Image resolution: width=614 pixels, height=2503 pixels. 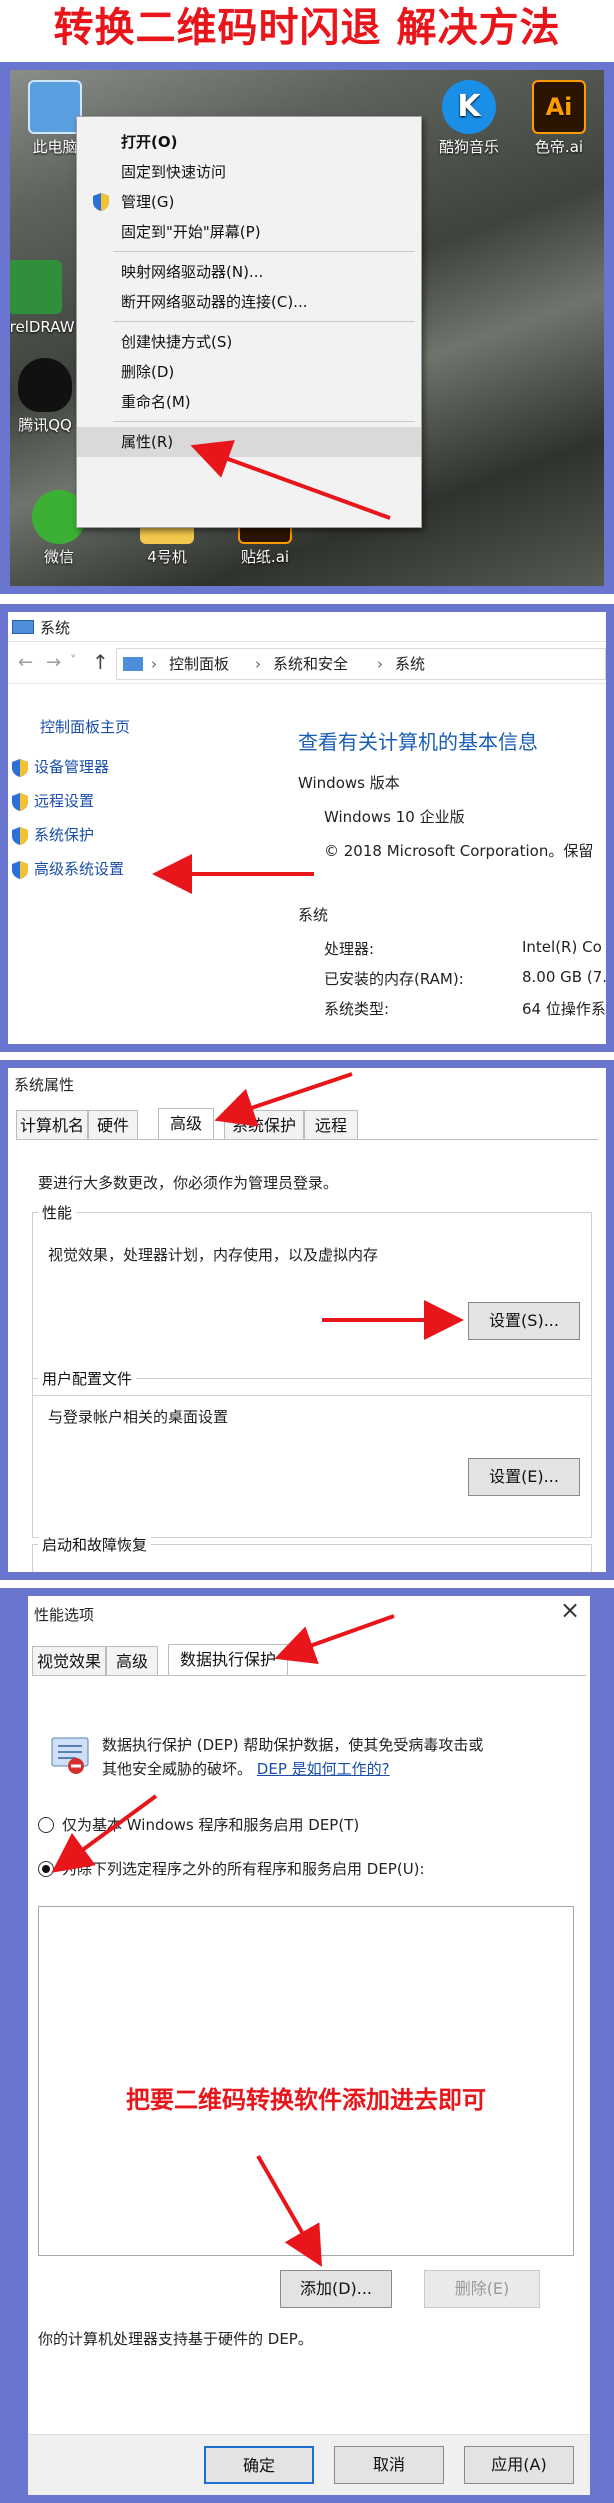 I want to click on info-row-system-type: 系统类型: 64 位操作系, so click(x=465, y=1009).